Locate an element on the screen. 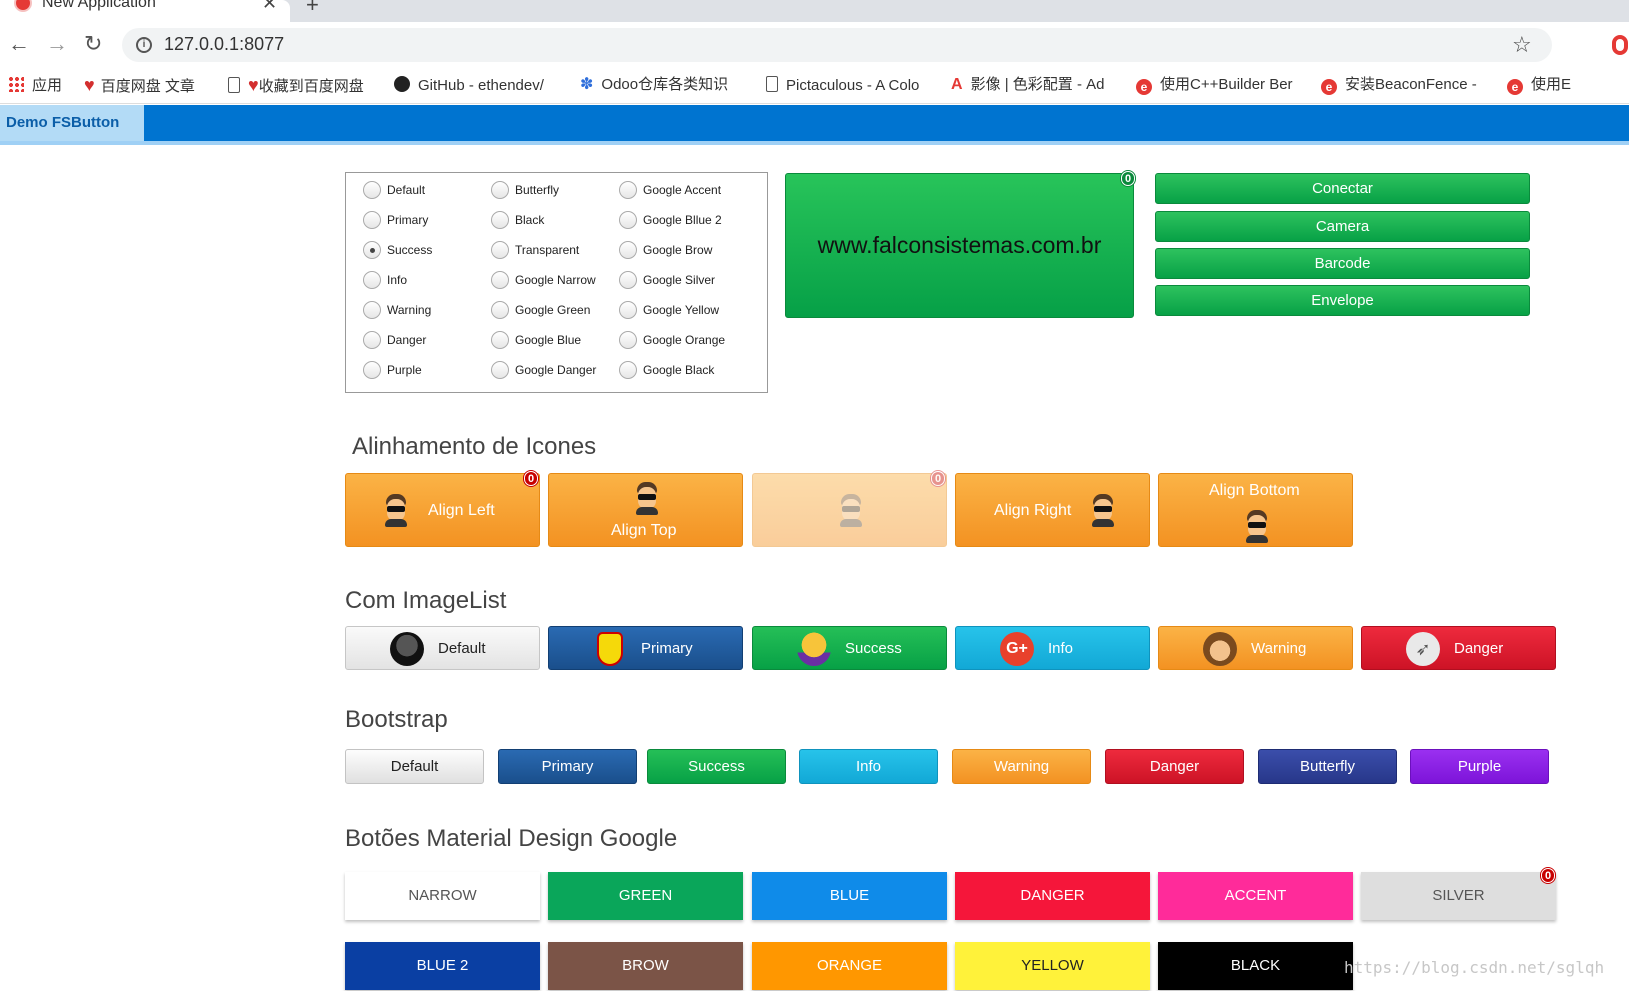  radio-google-orange: Google Orange is located at coordinates (672, 339).